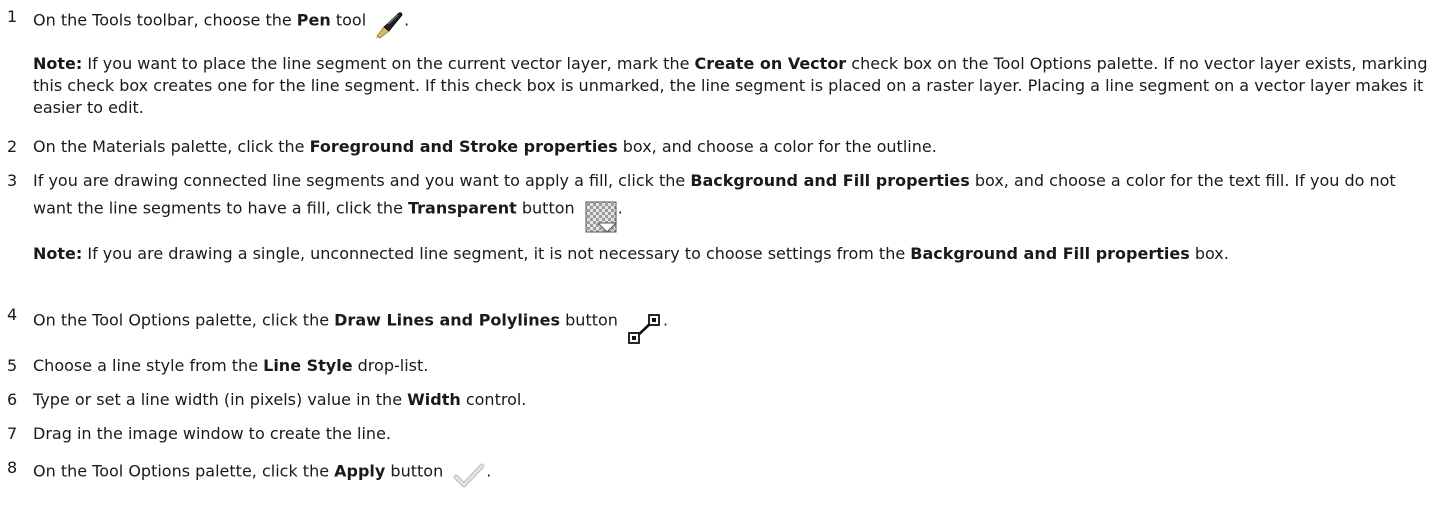 Image resolution: width=1456 pixels, height=526 pixels. What do you see at coordinates (469, 476) in the screenshot?
I see `apply-checkmark-icon` at bounding box center [469, 476].